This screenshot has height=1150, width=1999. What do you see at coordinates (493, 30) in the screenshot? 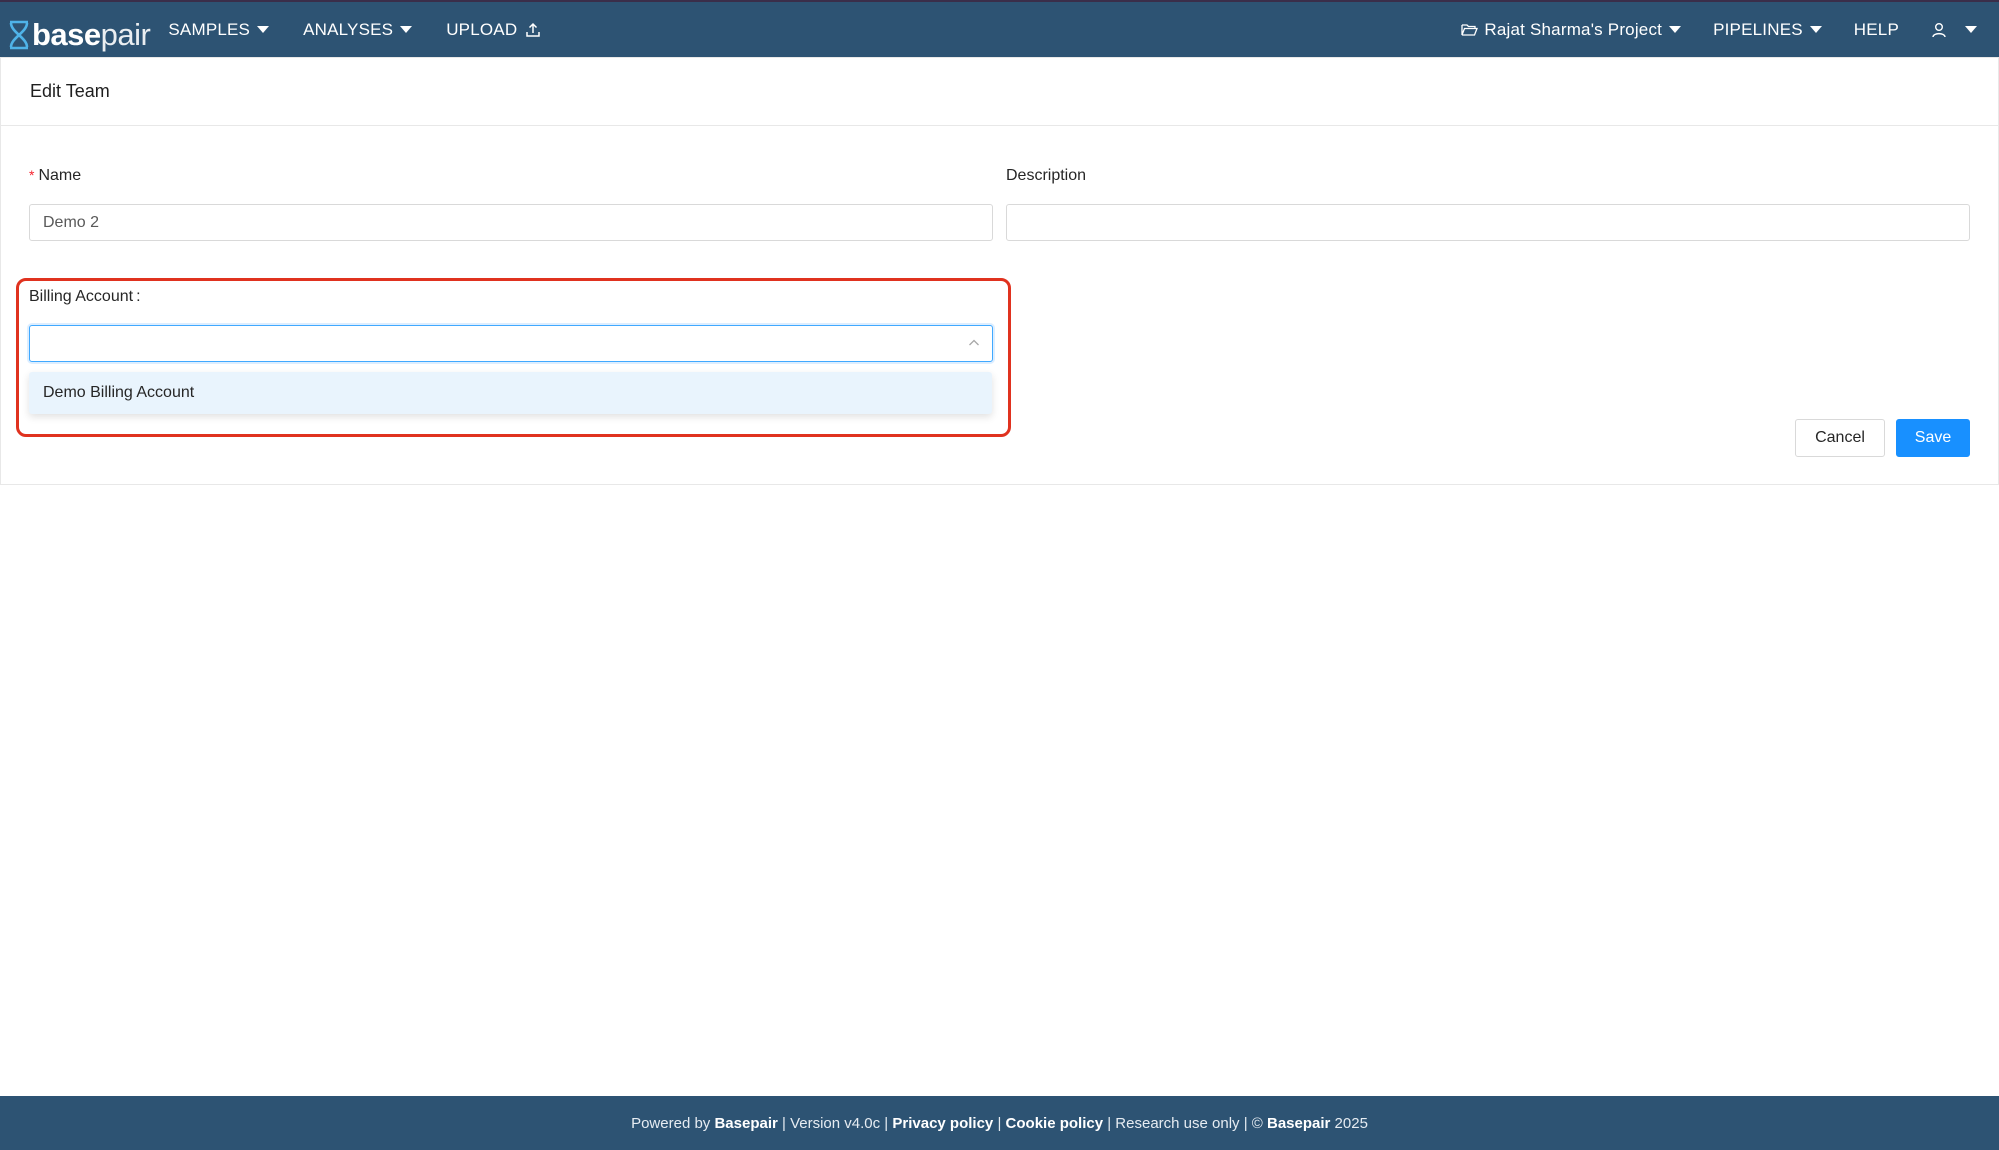
I see `nav-upload: UPLOAD` at bounding box center [493, 30].